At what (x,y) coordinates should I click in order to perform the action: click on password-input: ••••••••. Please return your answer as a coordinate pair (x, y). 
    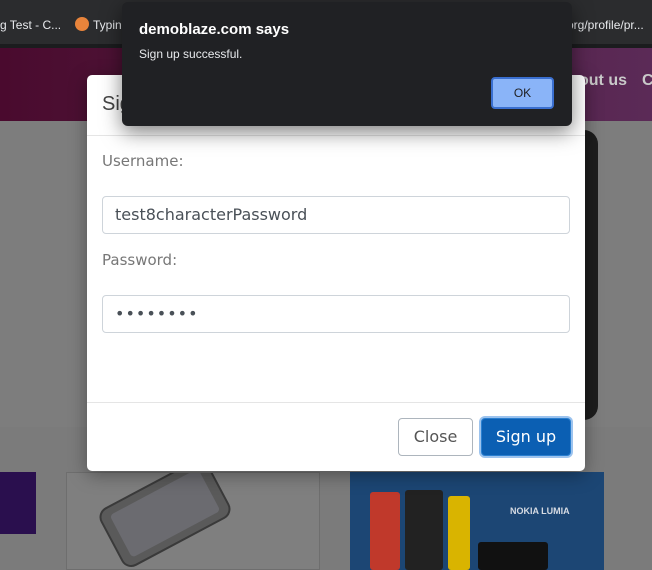
    Looking at the image, I should click on (336, 314).